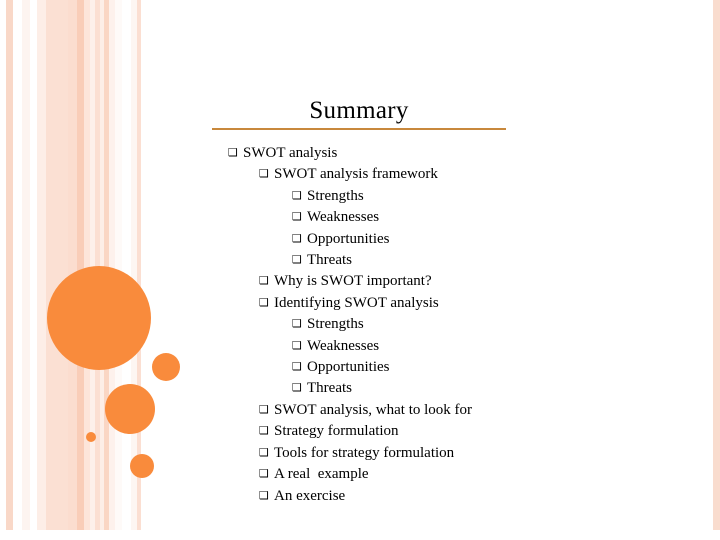  Describe the element at coordinates (463, 496) in the screenshot. I see `list-item: ❑ An exercise` at that location.